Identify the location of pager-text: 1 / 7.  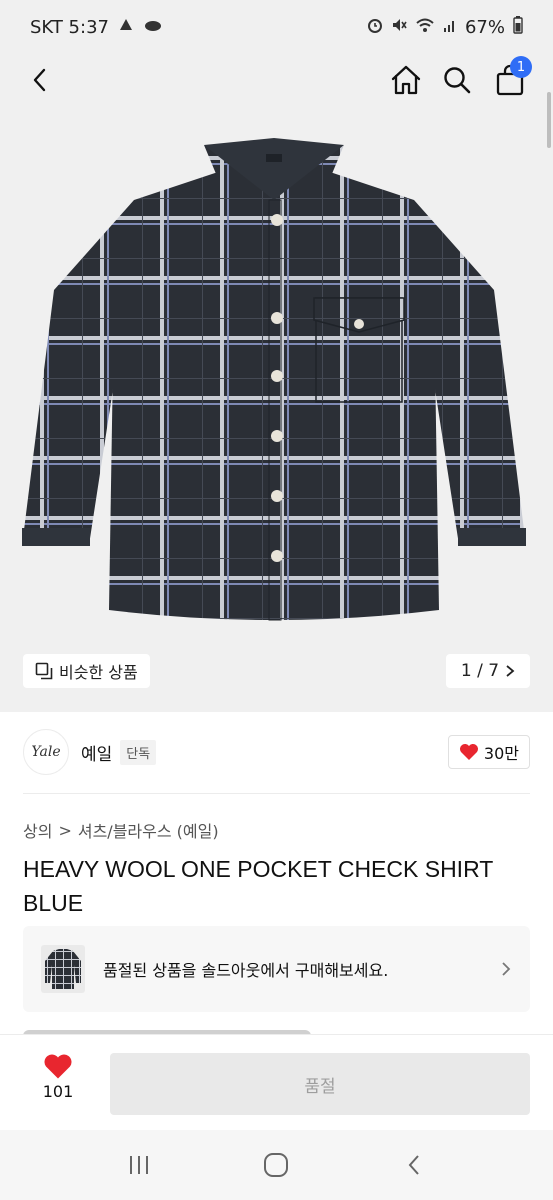
(480, 671).